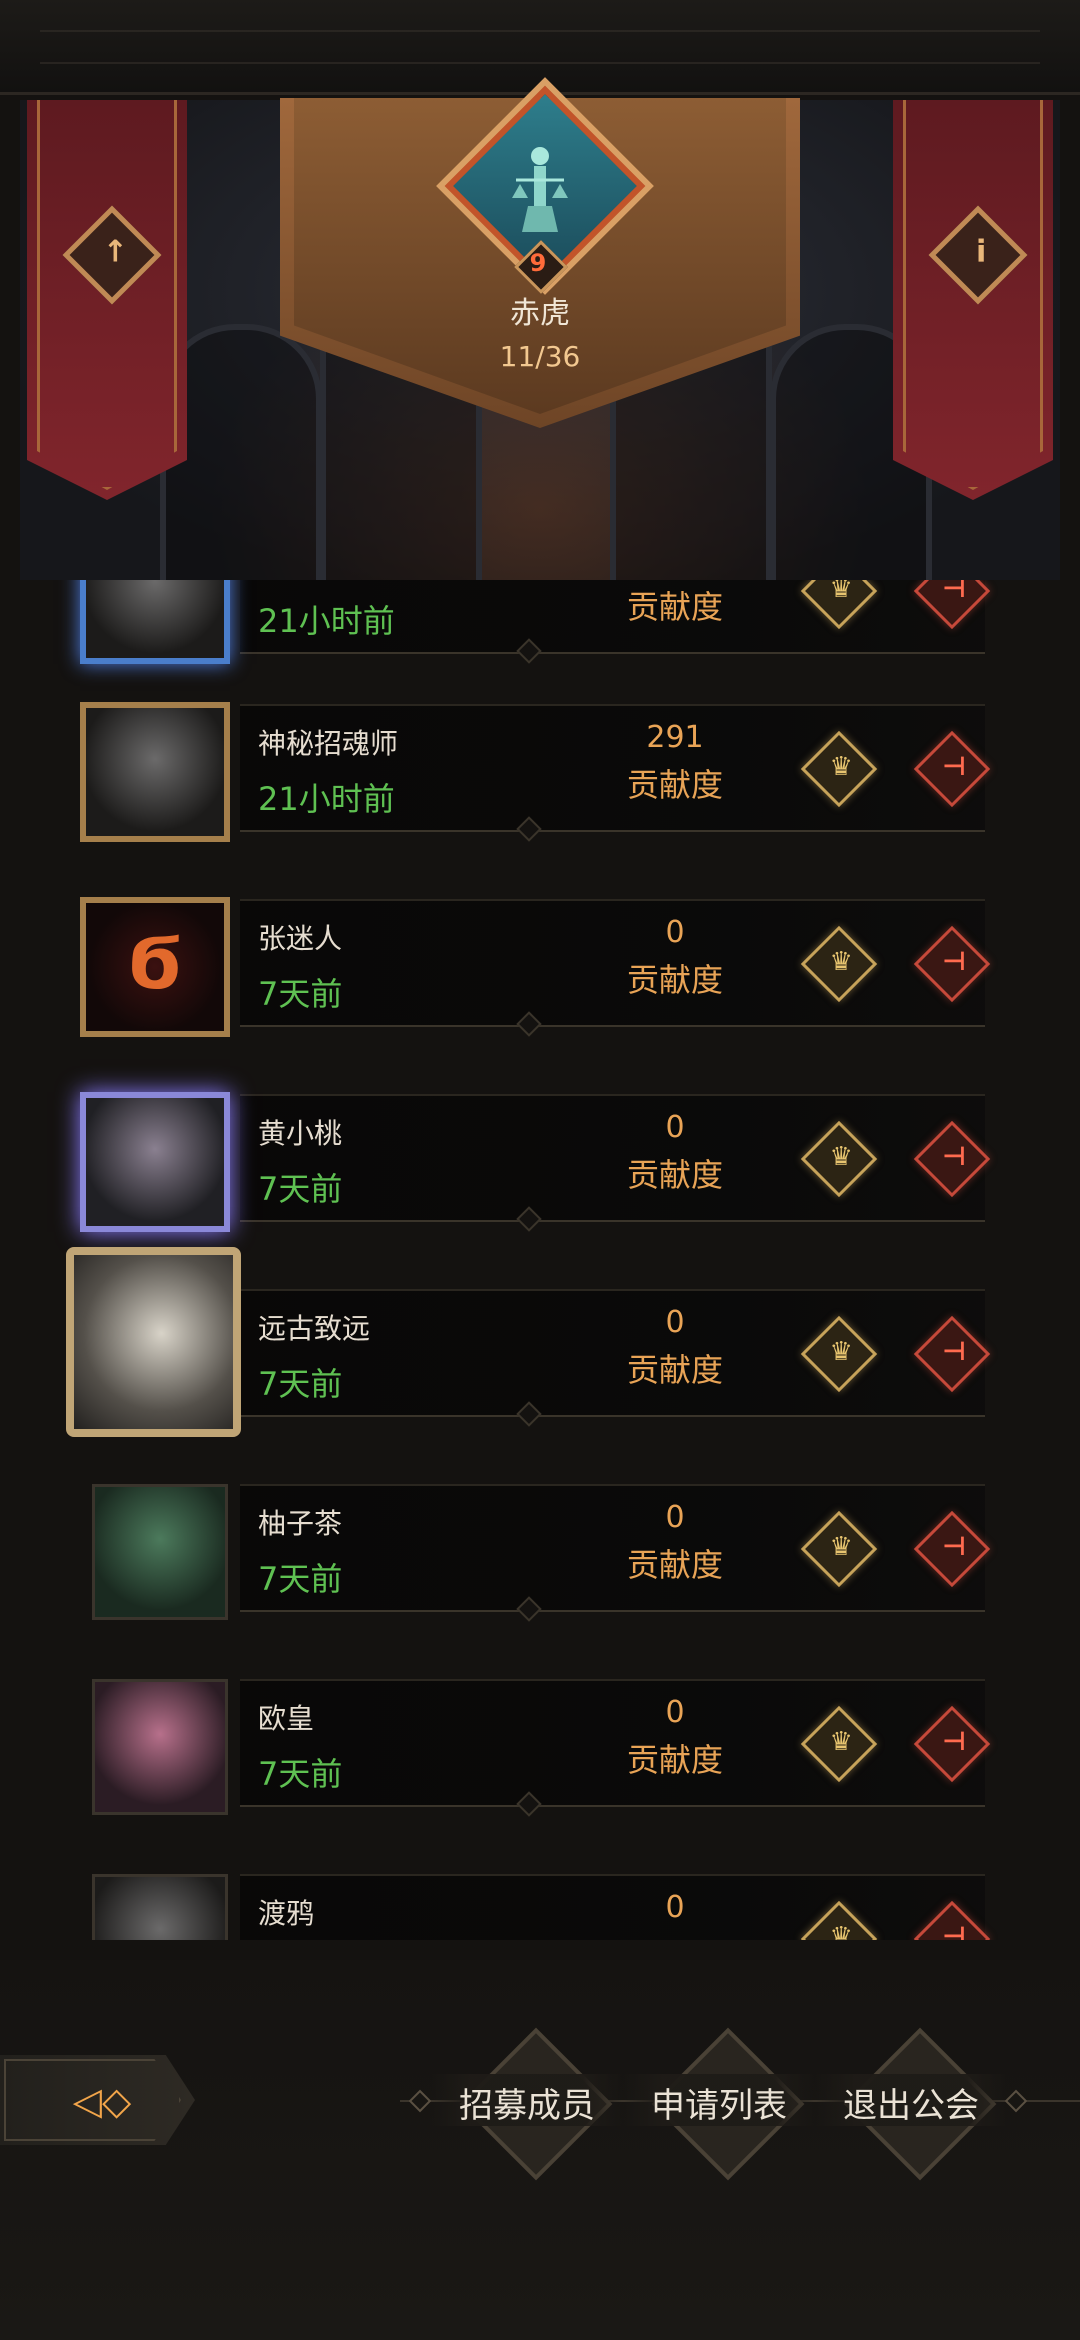  I want to click on application-list-label: 申请列表, so click(719, 2106).